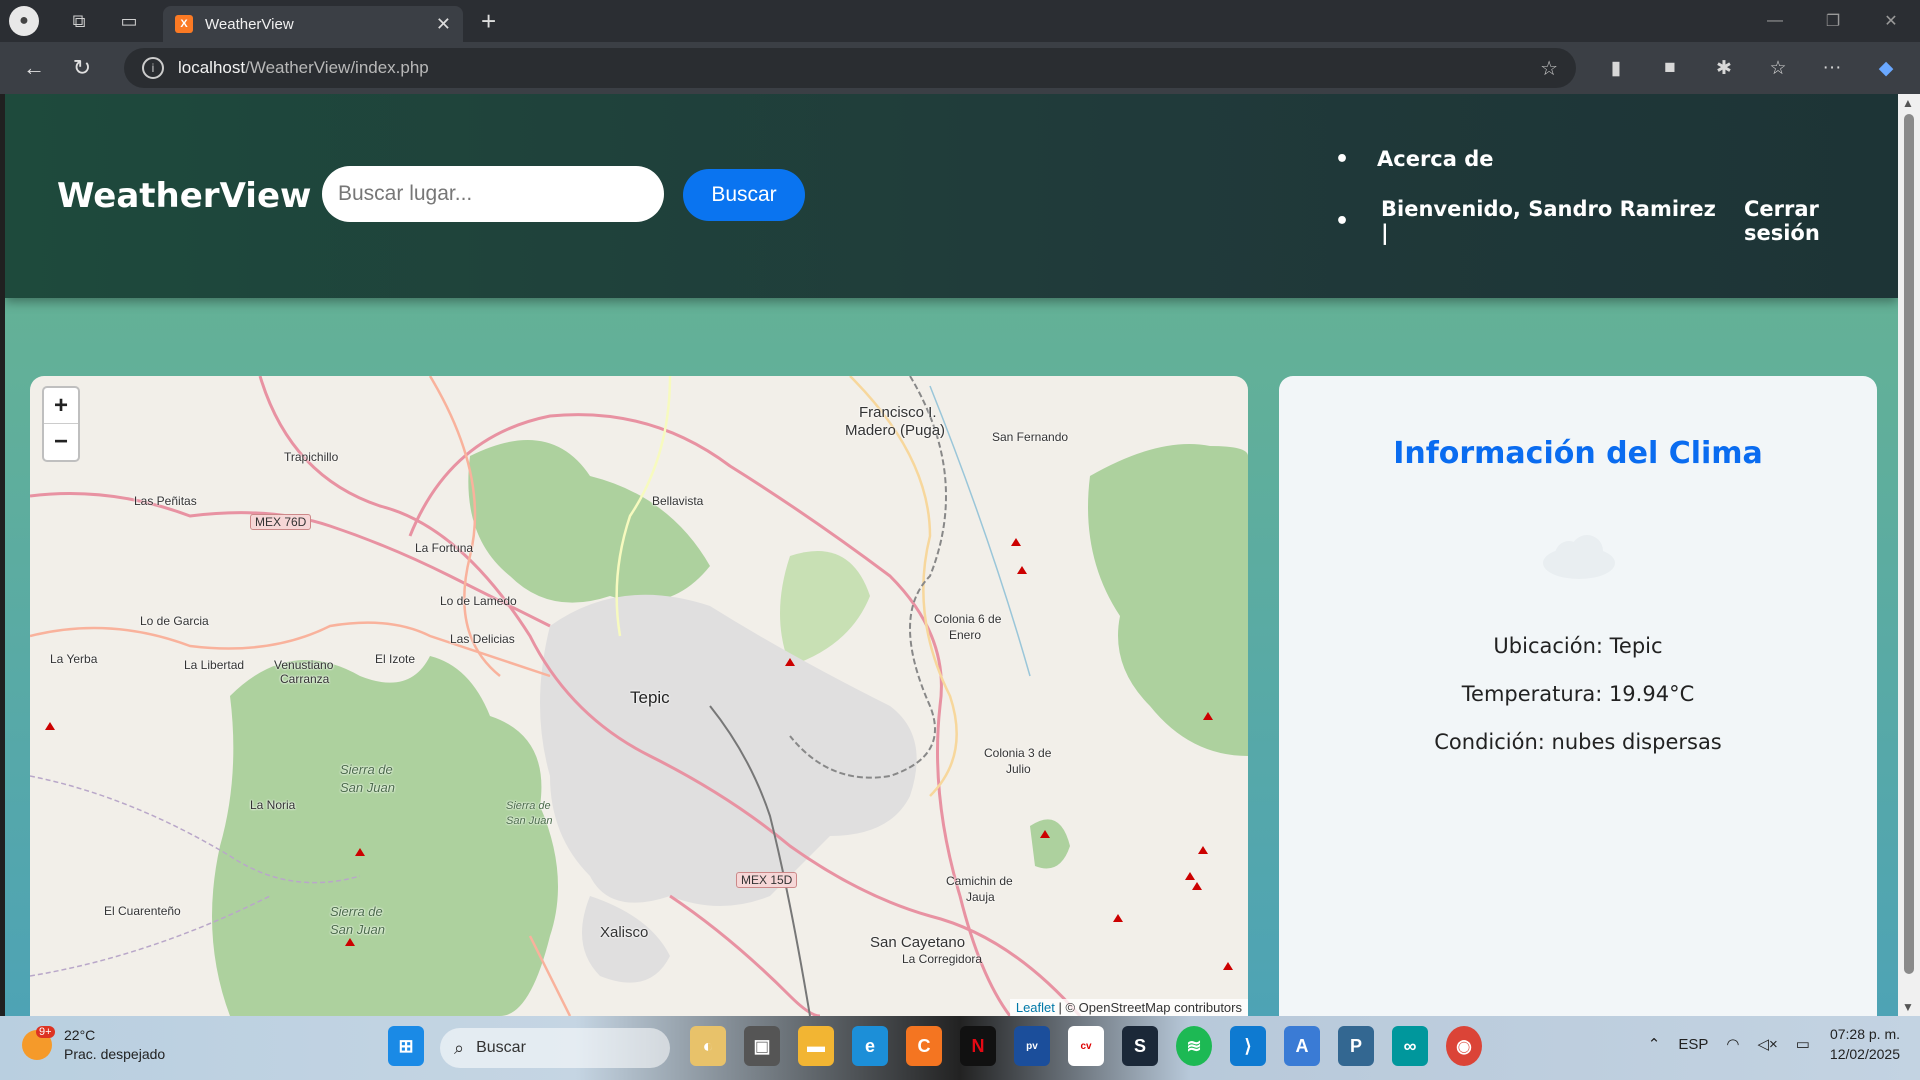 This screenshot has height=1080, width=1920. What do you see at coordinates (34, 68) in the screenshot?
I see `back-icon: ←` at bounding box center [34, 68].